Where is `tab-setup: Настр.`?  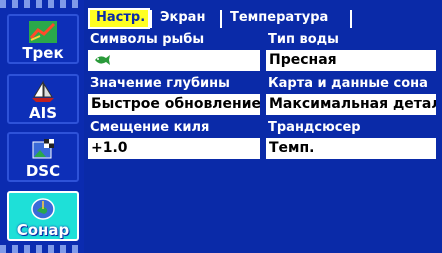
tab-setup: Настр. is located at coordinates (119, 18).